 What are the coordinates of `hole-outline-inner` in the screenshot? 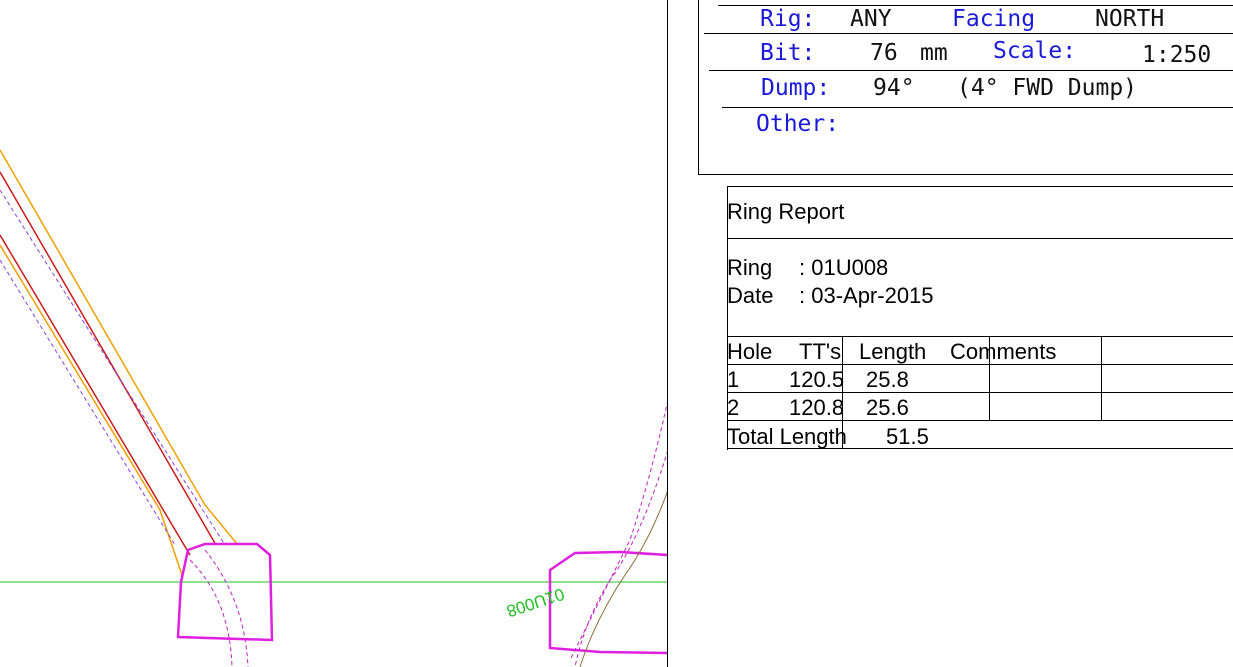 It's located at (92, 411).